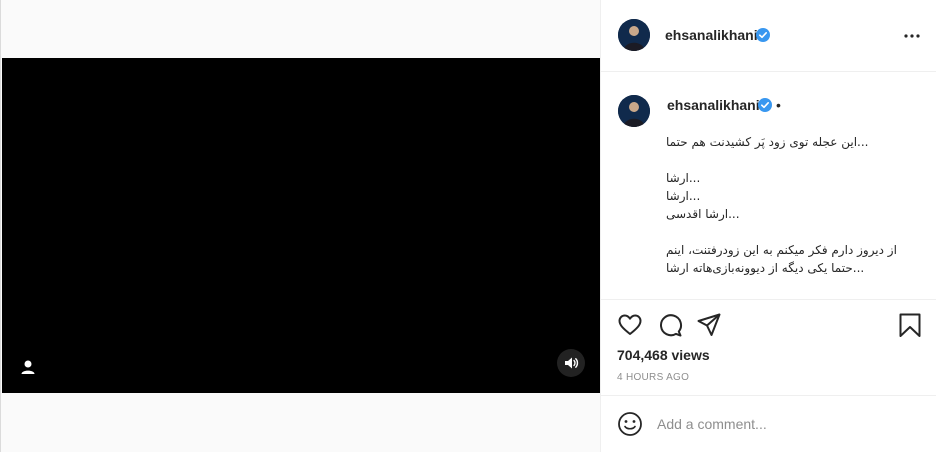  What do you see at coordinates (910, 325) in the screenshot?
I see `bookmark-icon` at bounding box center [910, 325].